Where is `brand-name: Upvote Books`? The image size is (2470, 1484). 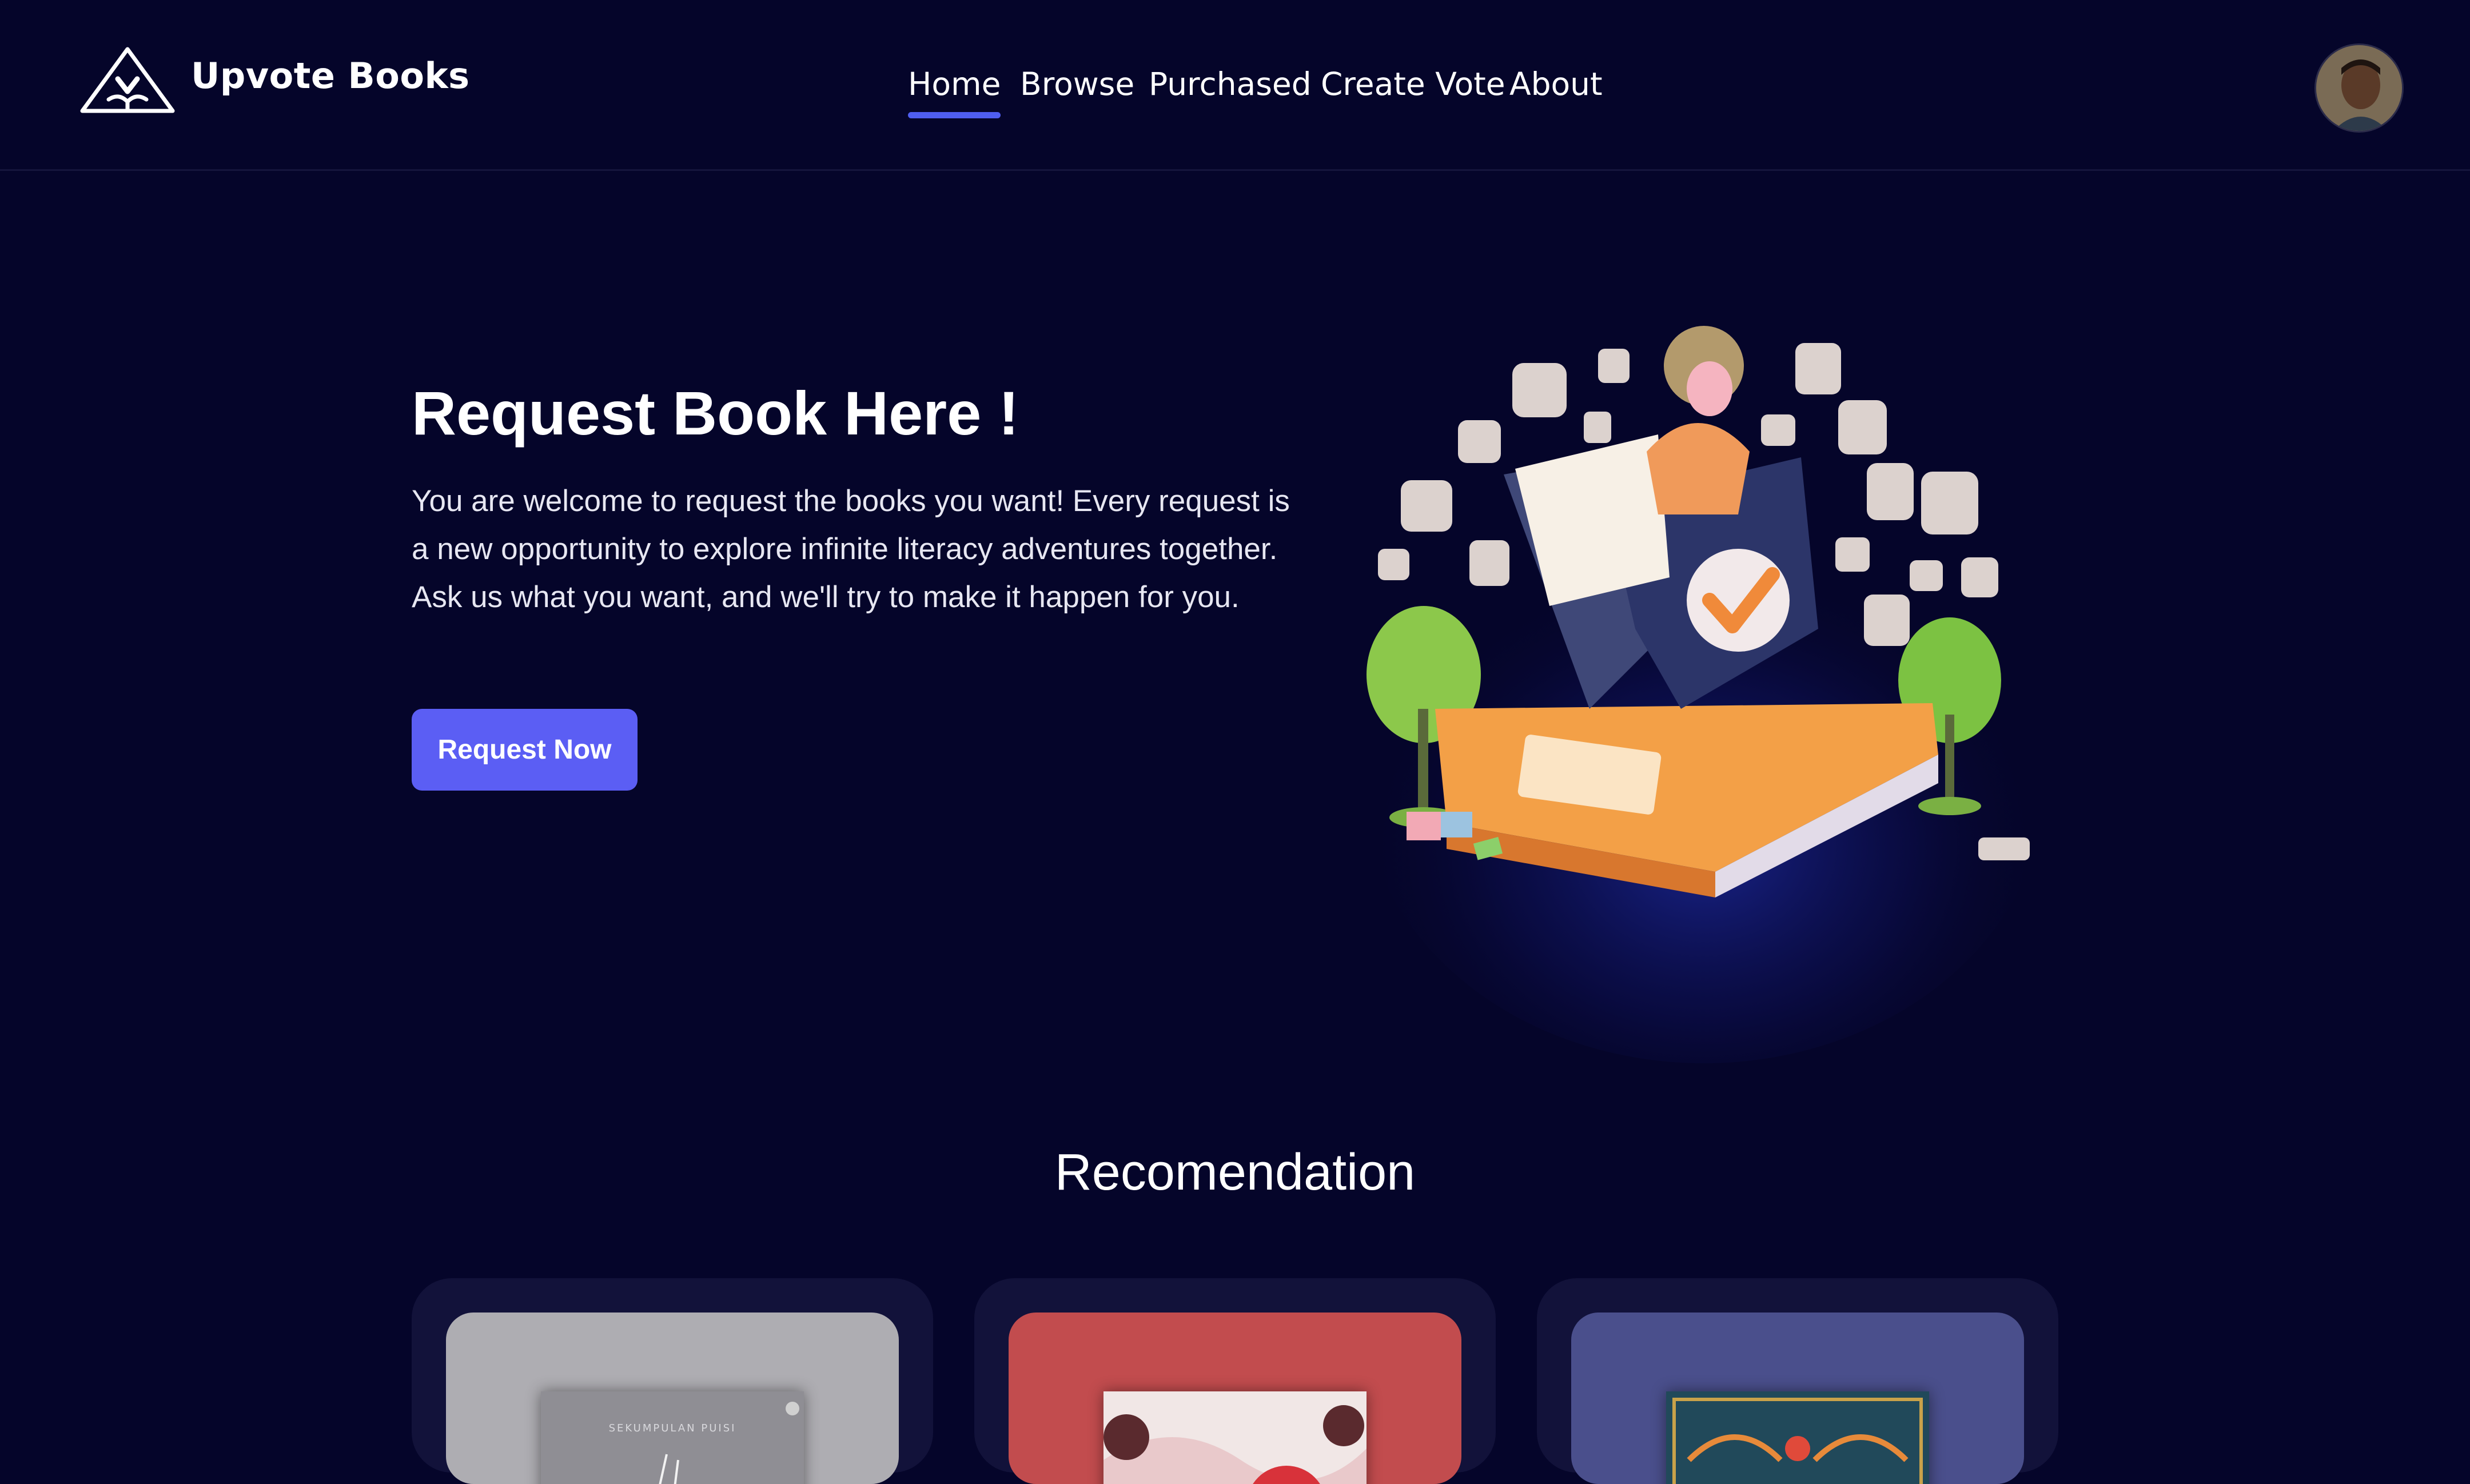
brand-name: Upvote Books is located at coordinates (330, 76).